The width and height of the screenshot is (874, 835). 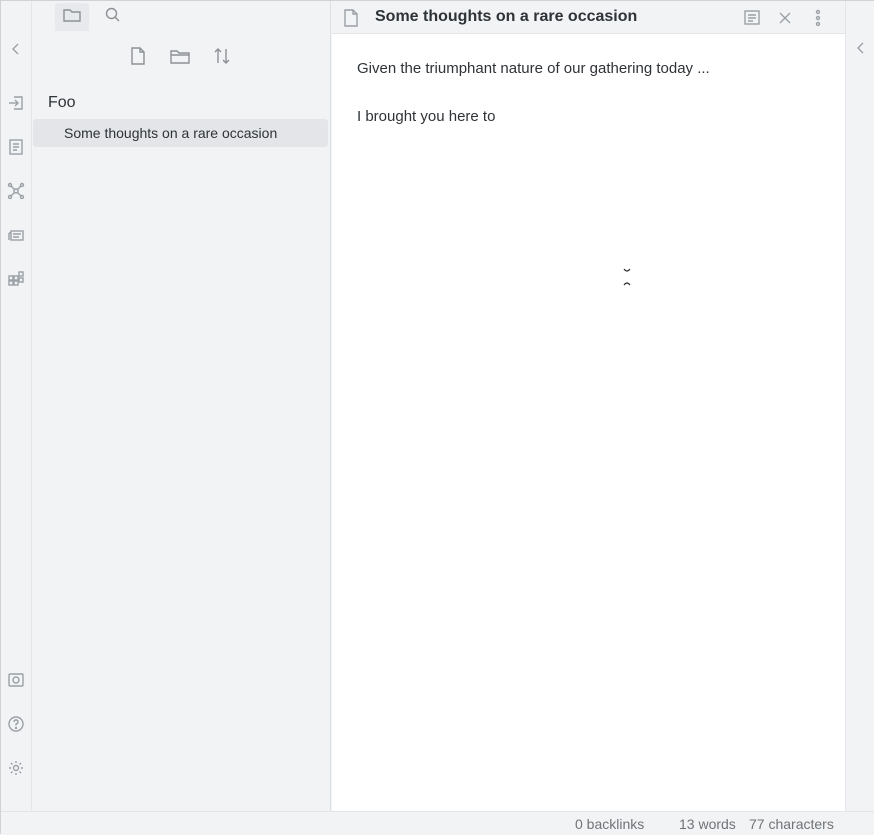 I want to click on new-folder-button, so click(x=180, y=58).